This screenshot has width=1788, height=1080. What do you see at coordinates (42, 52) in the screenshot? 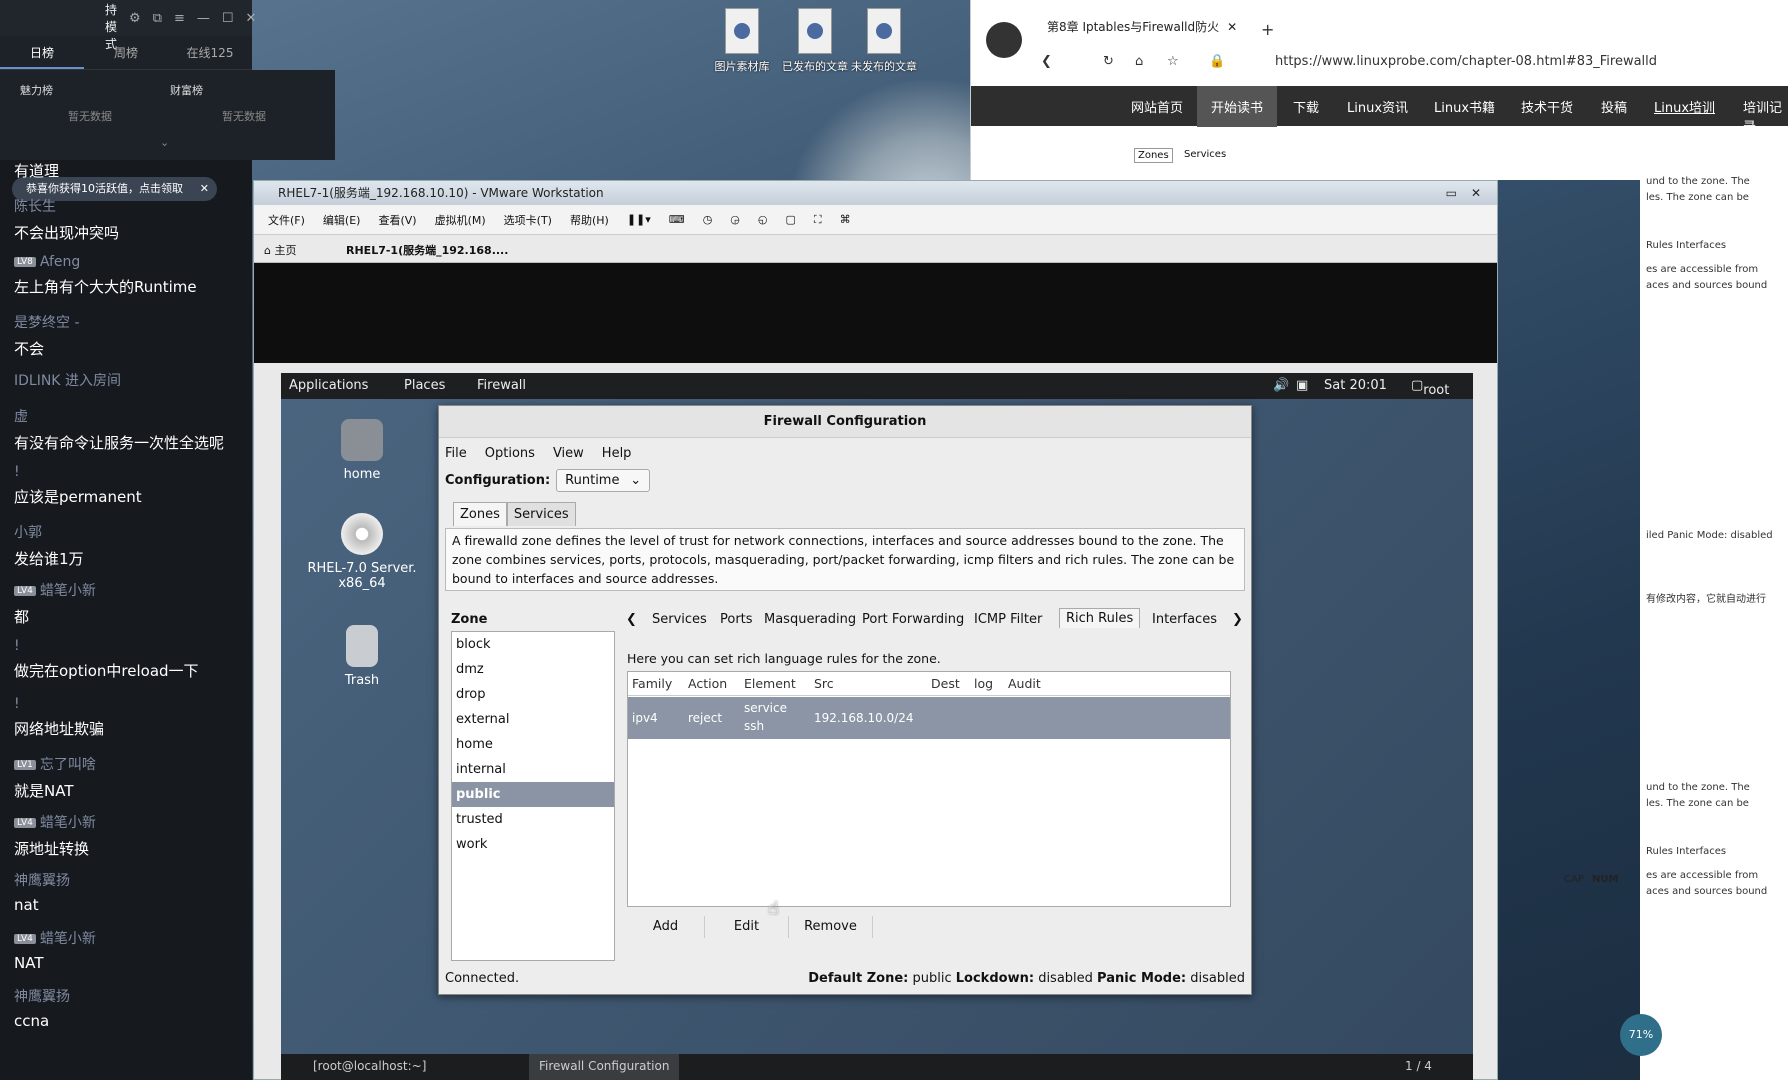
I see `tab-daily: 日榜` at bounding box center [42, 52].